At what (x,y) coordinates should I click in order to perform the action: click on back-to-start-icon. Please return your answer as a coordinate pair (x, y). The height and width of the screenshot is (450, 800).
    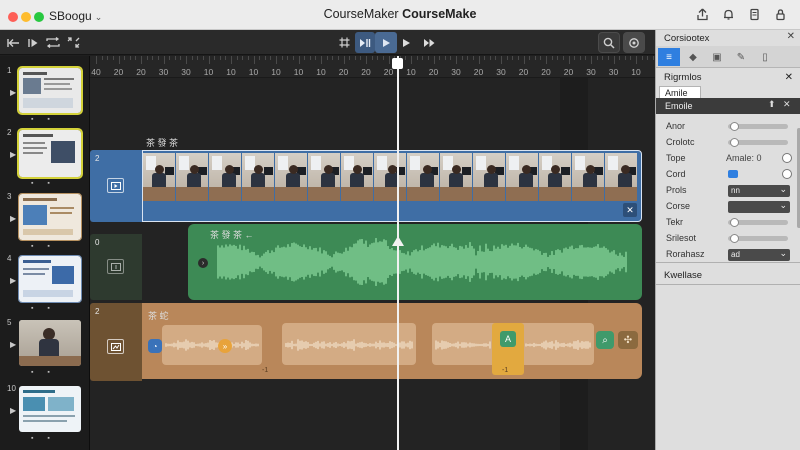
    Looking at the image, I should click on (13, 42).